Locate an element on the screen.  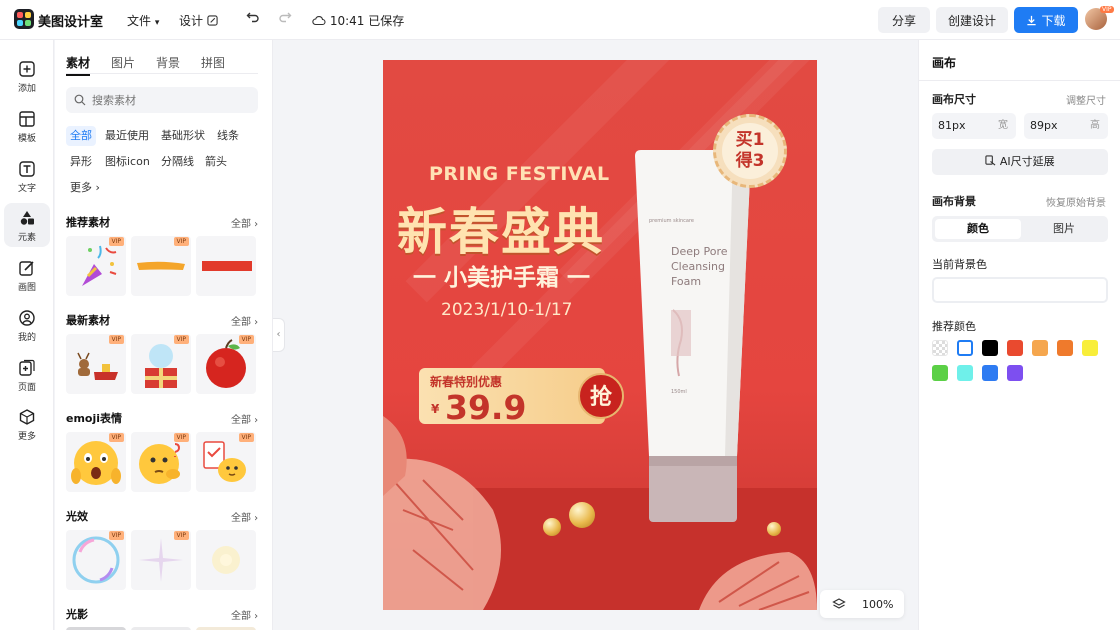
zoom-control: 100% is located at coordinates (862, 604).